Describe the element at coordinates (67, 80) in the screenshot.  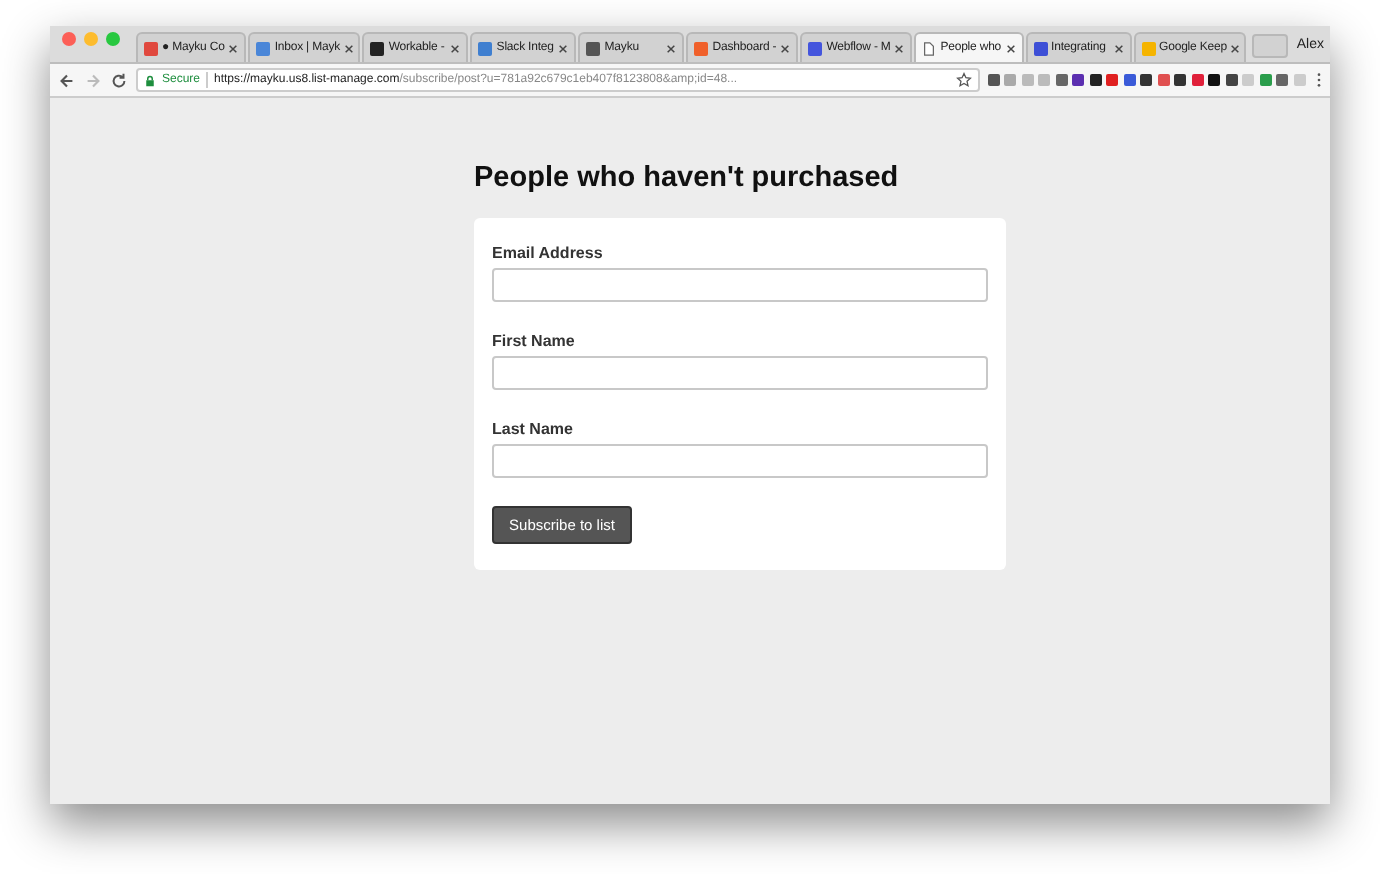
I see `back-icon` at that location.